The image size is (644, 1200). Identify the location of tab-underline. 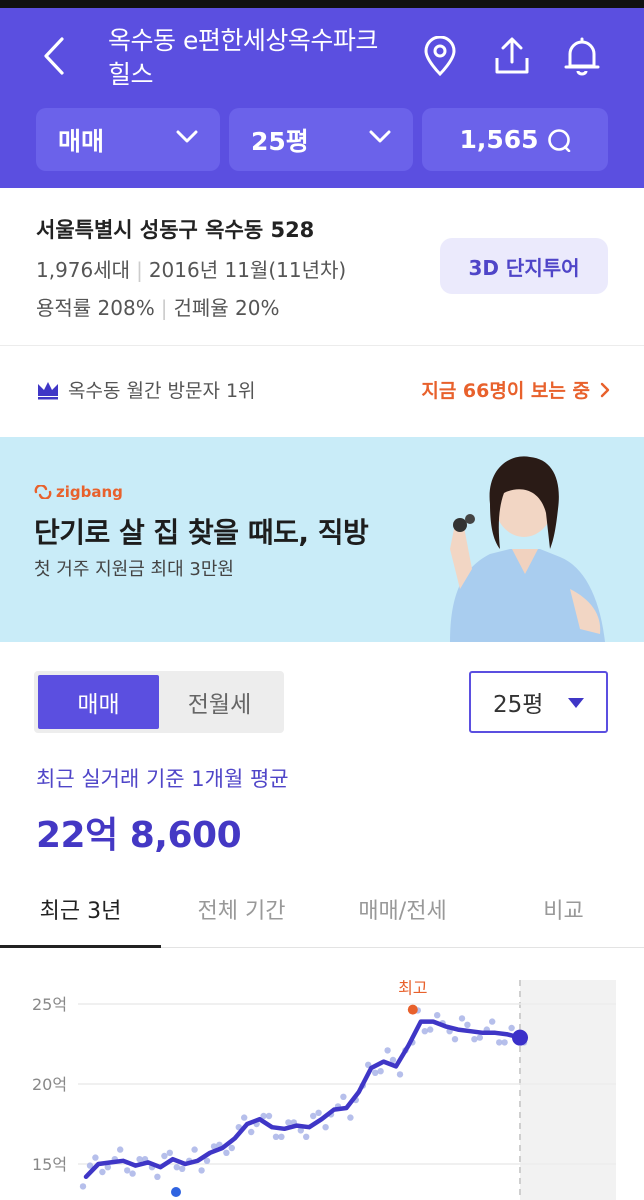
(80, 946).